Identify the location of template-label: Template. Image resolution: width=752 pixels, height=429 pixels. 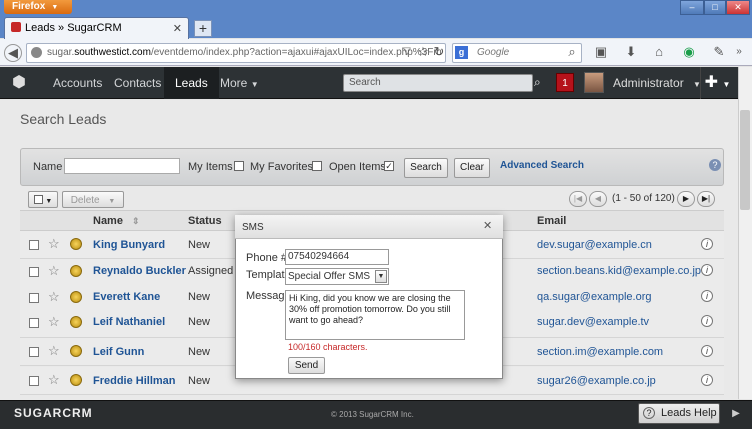
(268, 275).